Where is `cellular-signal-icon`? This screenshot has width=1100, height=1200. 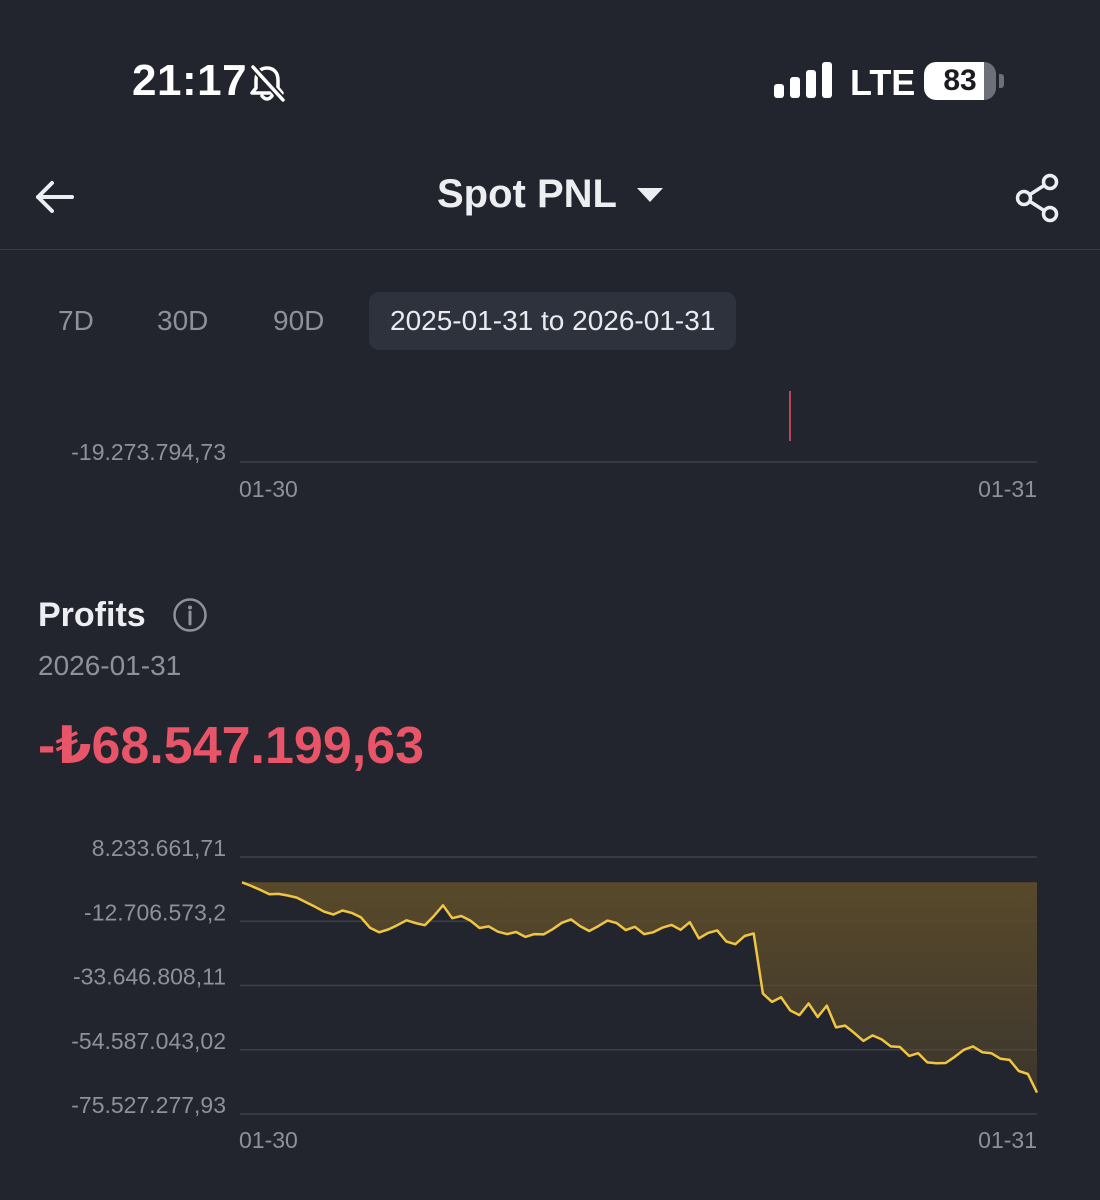
cellular-signal-icon is located at coordinates (803, 80).